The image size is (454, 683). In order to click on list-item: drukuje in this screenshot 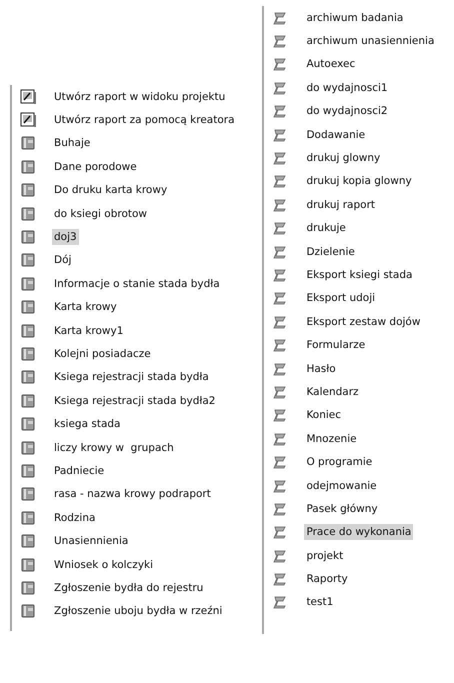, I will do `click(326, 228)`.